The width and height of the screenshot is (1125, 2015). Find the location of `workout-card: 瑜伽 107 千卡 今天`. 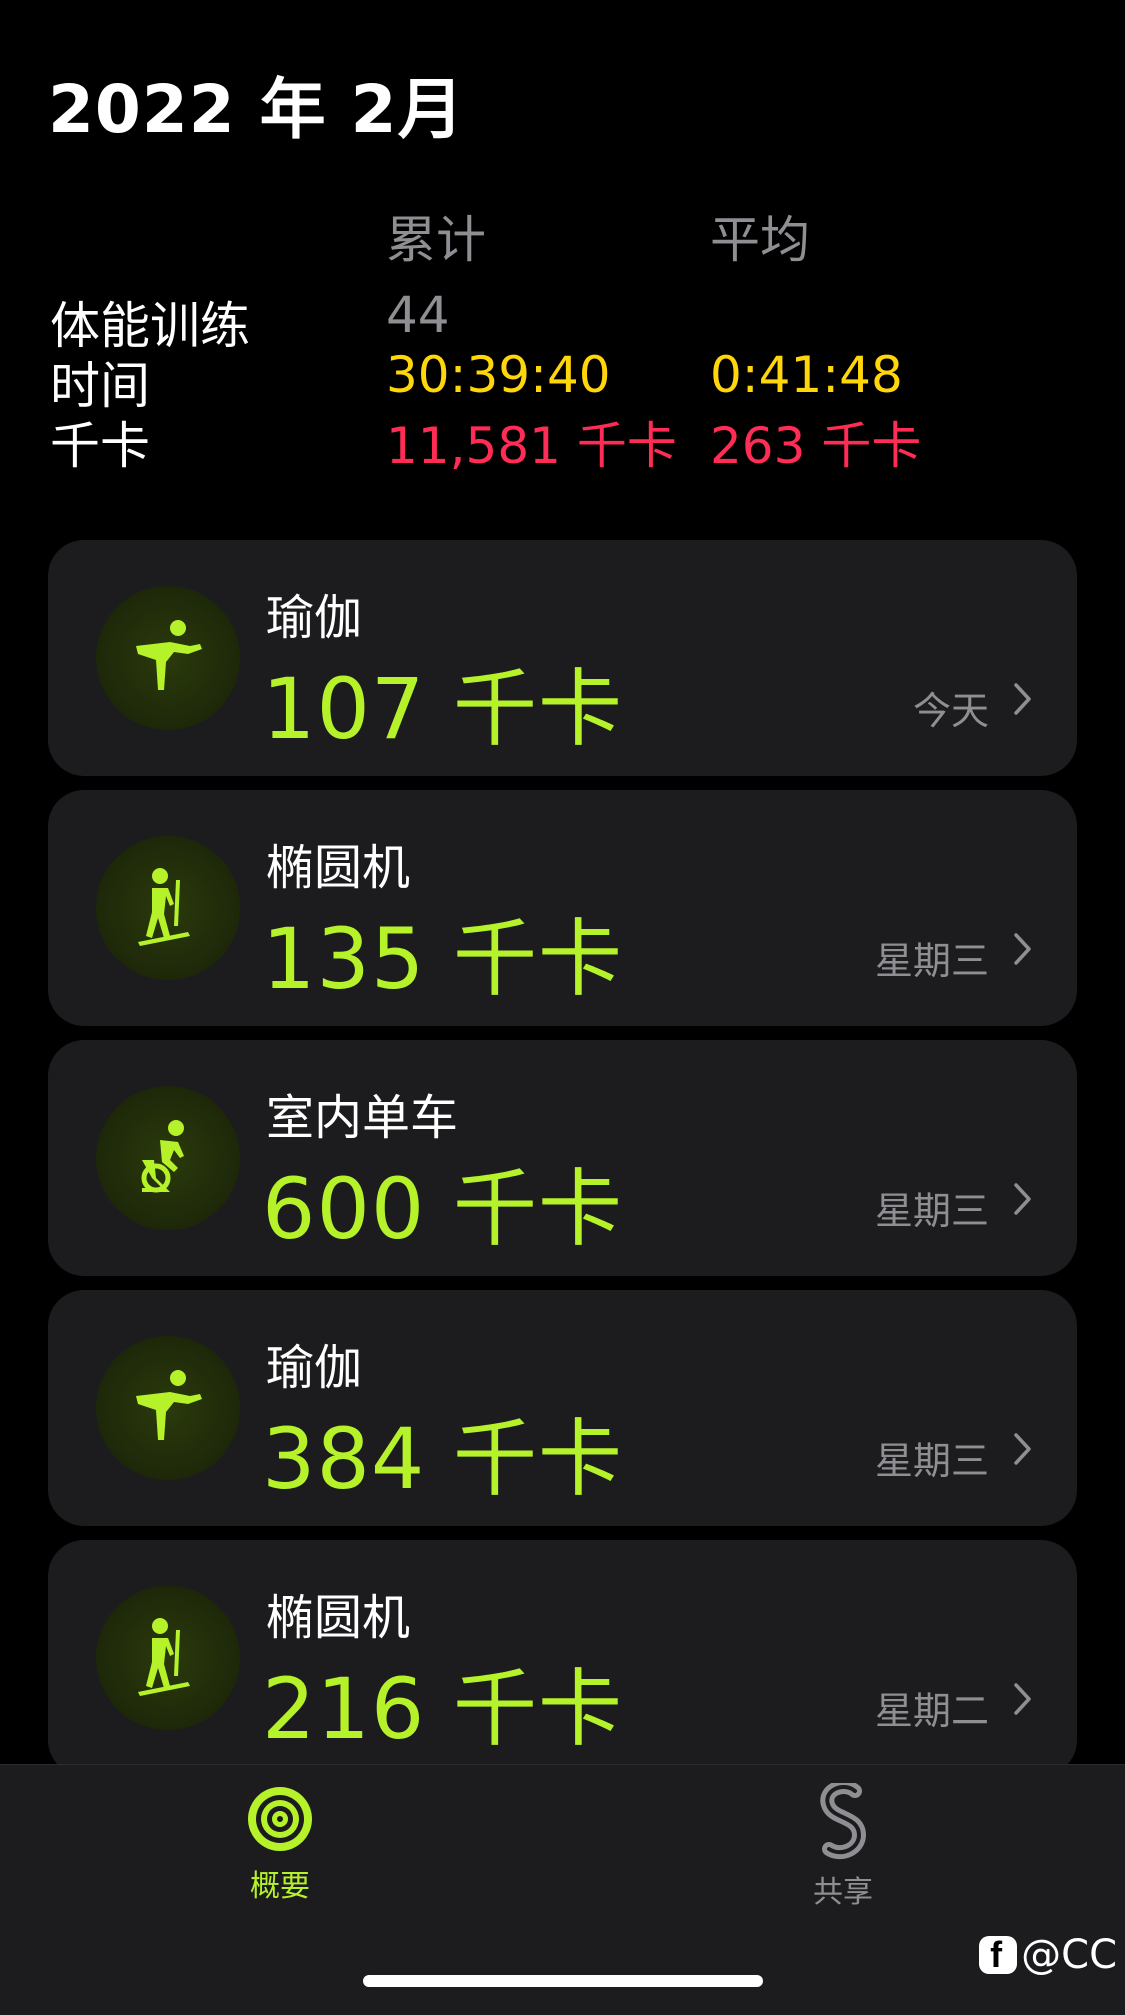

workout-card: 瑜伽 107 千卡 今天 is located at coordinates (562, 658).